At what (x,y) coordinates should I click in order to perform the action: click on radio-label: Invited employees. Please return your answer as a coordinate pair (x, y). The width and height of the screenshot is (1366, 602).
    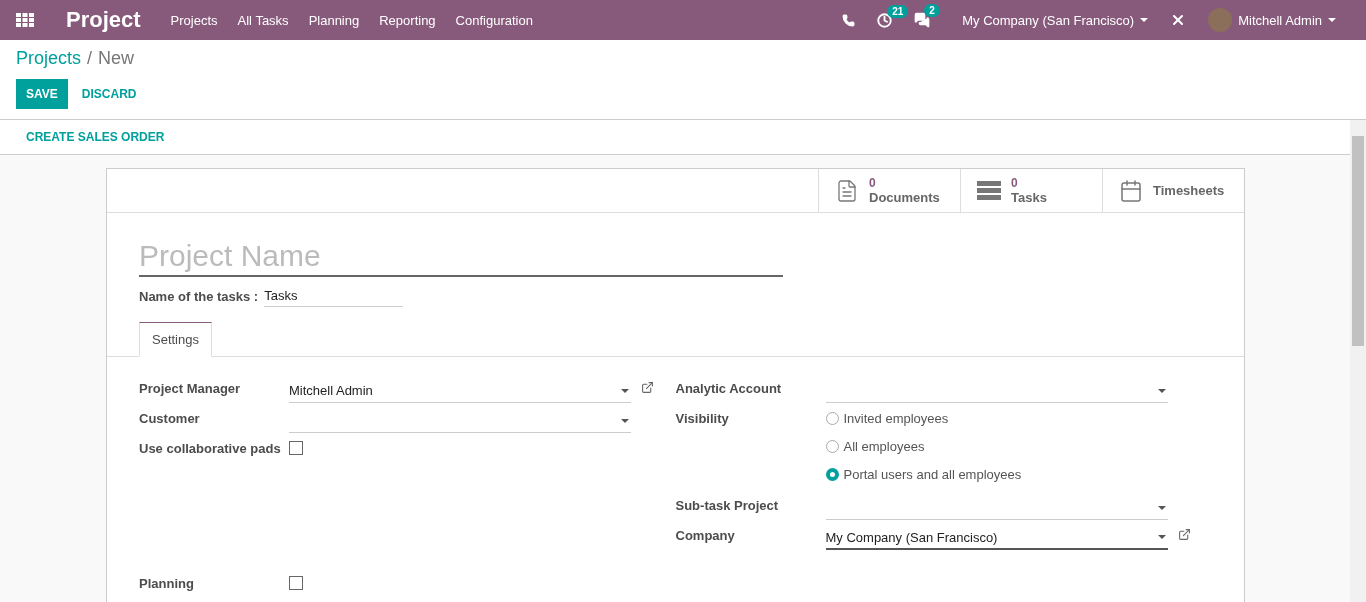
    Looking at the image, I should click on (896, 418).